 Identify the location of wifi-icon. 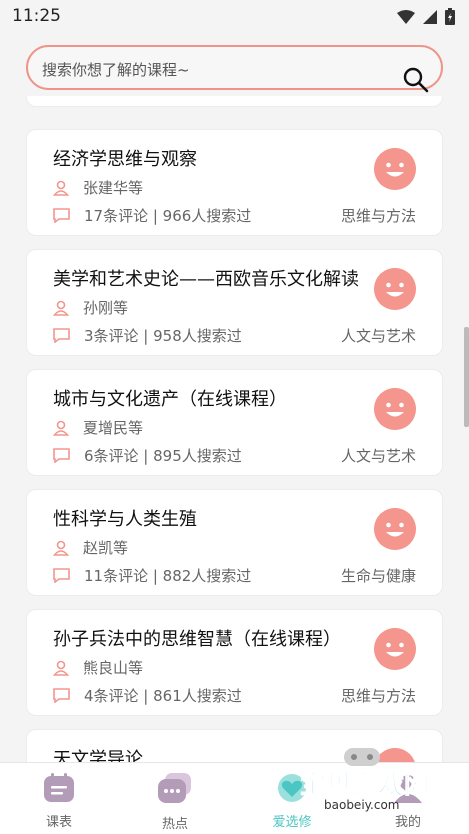
(406, 16).